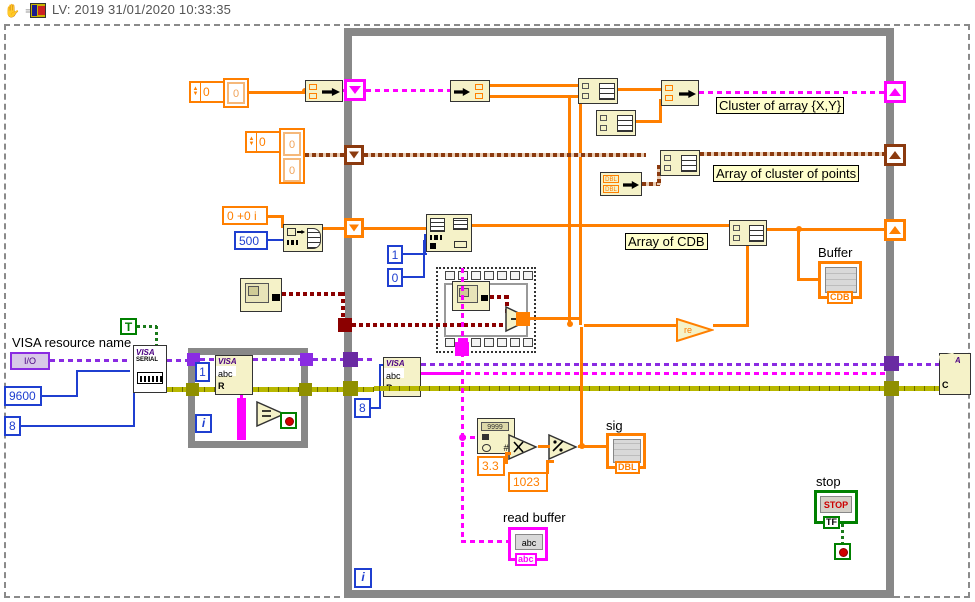  Describe the element at coordinates (354, 155) in the screenshot. I see `tunnel-array-cluster-in` at that location.